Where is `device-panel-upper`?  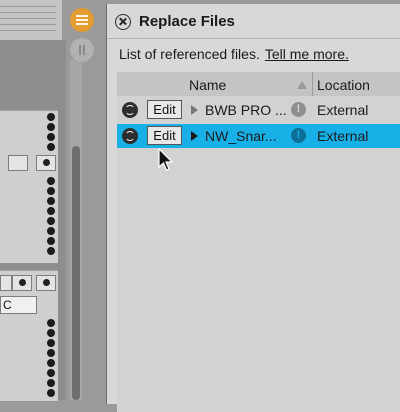 device-panel-upper is located at coordinates (29, 186).